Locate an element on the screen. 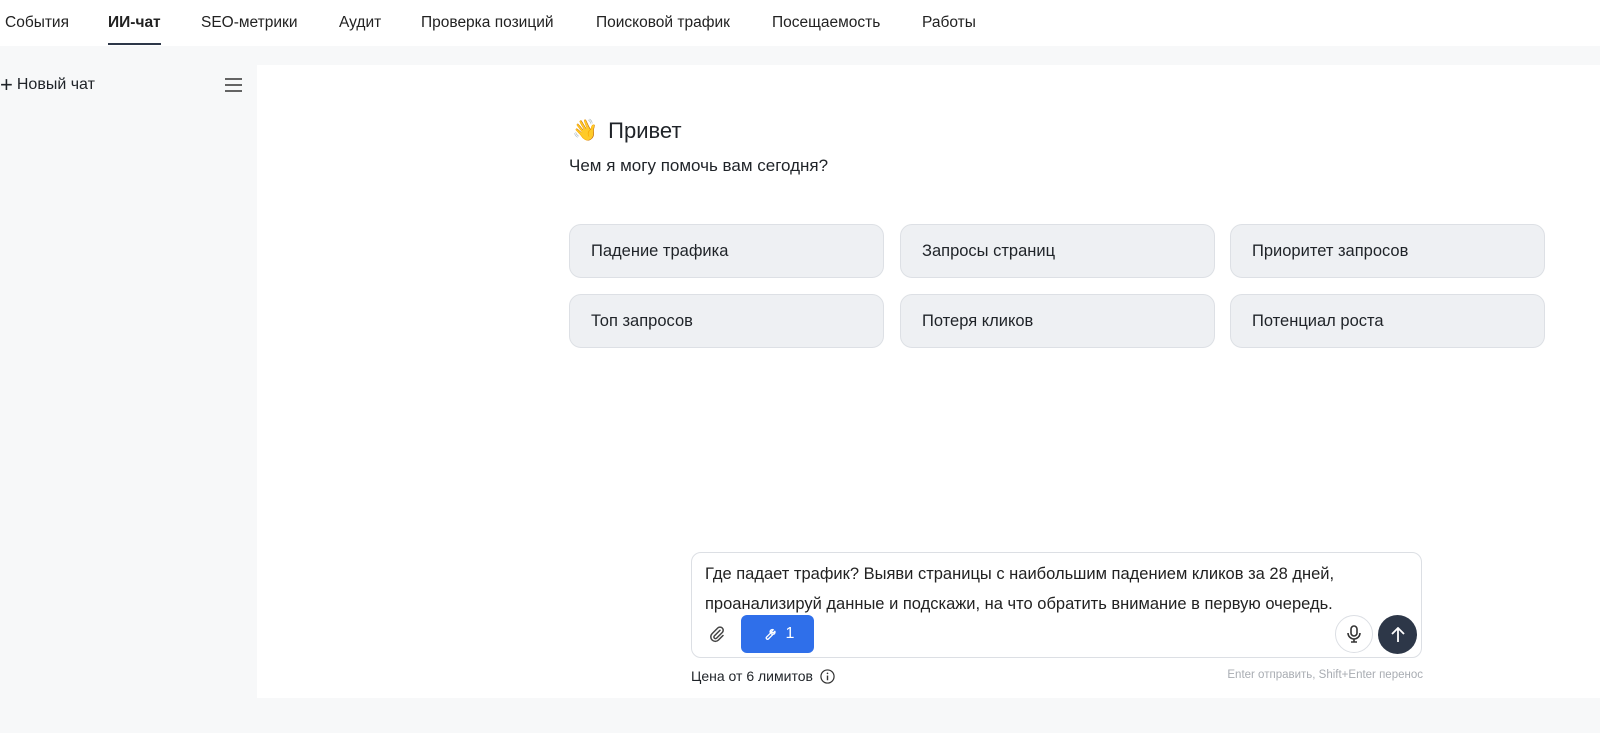 This screenshot has height=733, width=1600. tab-seo-metrics: SEO-метрики is located at coordinates (249, 23).